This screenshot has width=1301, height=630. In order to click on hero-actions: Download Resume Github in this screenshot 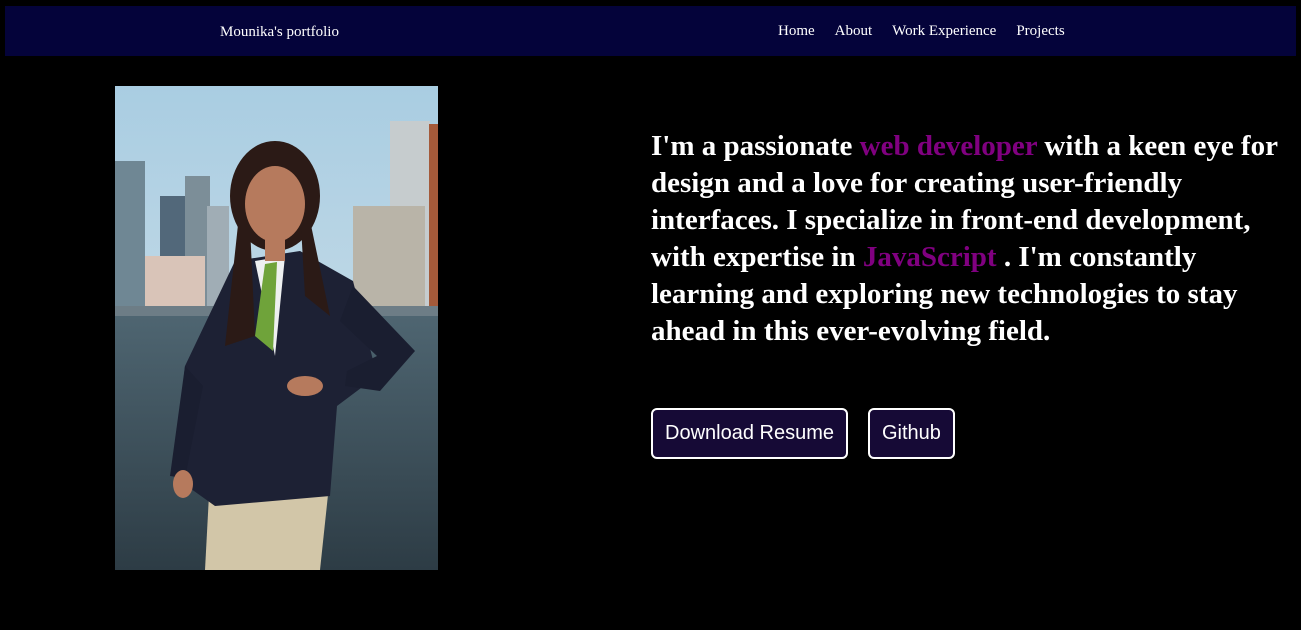, I will do `click(803, 433)`.